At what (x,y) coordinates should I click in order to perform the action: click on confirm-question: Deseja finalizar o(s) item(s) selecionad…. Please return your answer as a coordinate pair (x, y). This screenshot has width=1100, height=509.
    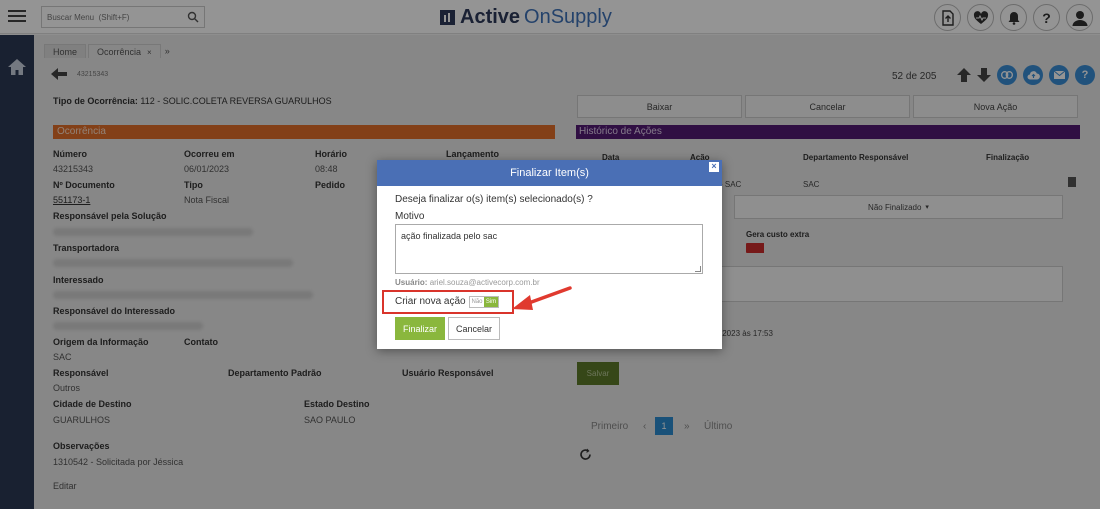
    Looking at the image, I should click on (494, 199).